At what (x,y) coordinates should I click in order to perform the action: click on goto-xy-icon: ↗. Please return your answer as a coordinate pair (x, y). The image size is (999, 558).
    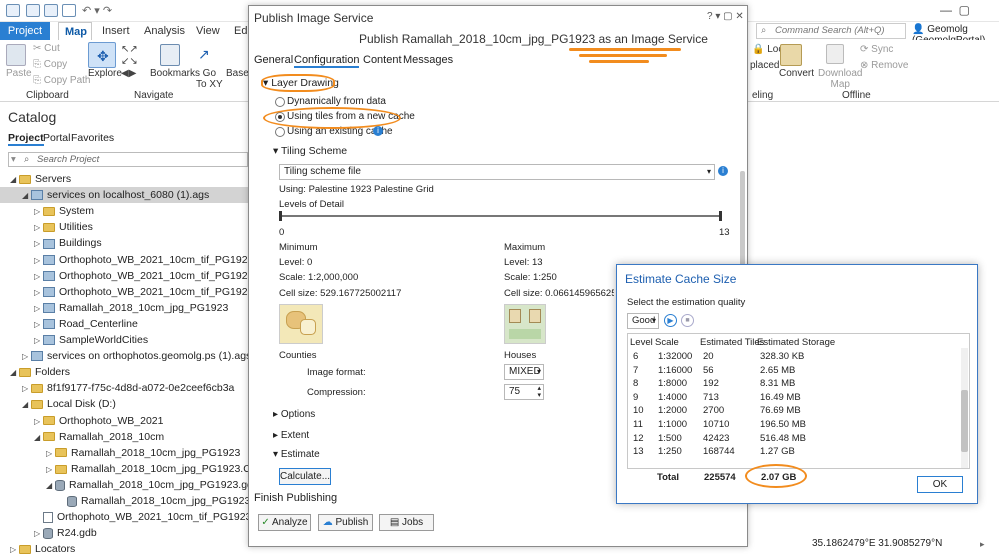
    Looking at the image, I should click on (204, 54).